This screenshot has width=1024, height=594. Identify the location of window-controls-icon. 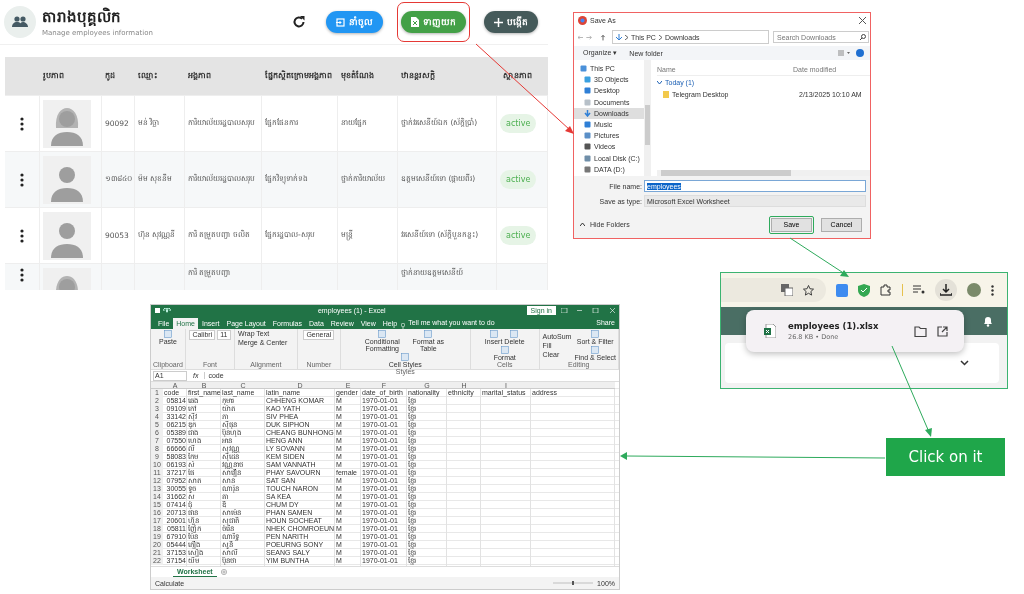
(588, 310).